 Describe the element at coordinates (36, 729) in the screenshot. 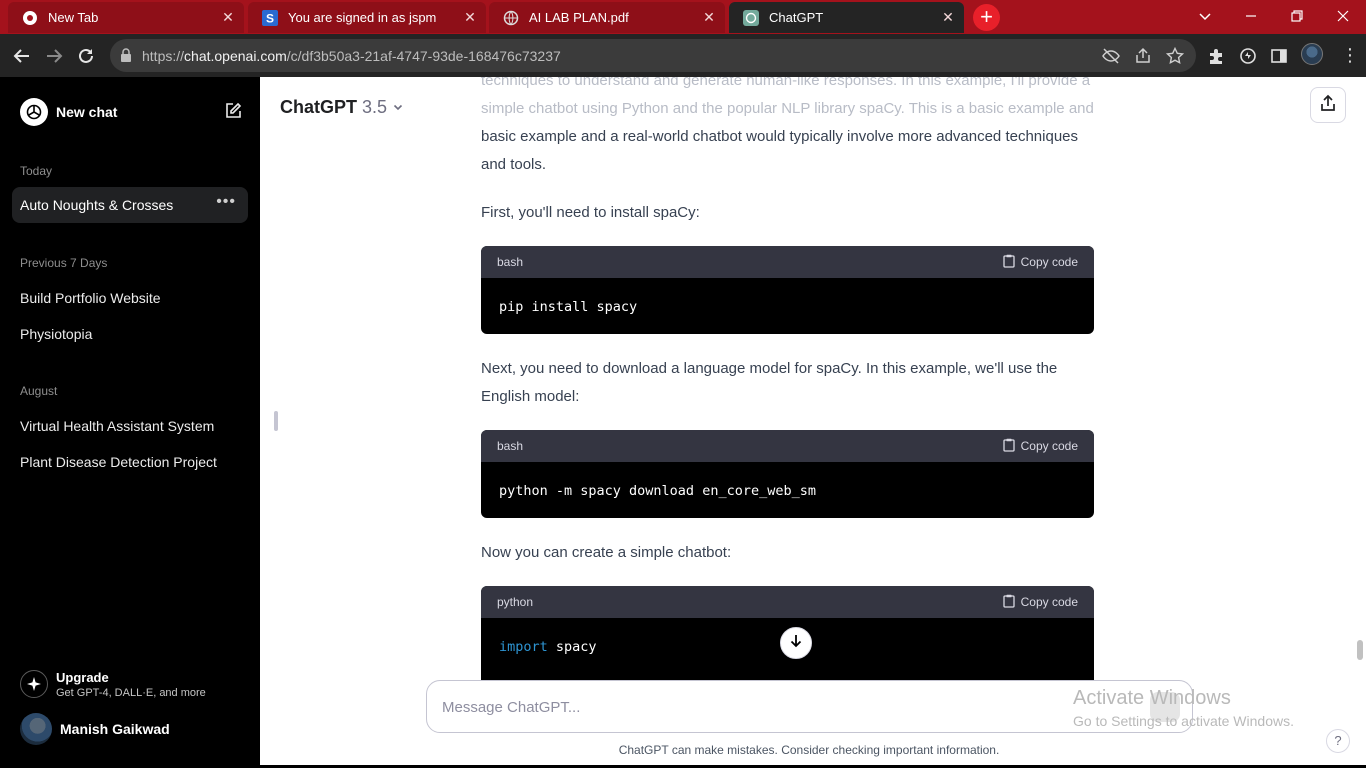

I see `avatar` at that location.